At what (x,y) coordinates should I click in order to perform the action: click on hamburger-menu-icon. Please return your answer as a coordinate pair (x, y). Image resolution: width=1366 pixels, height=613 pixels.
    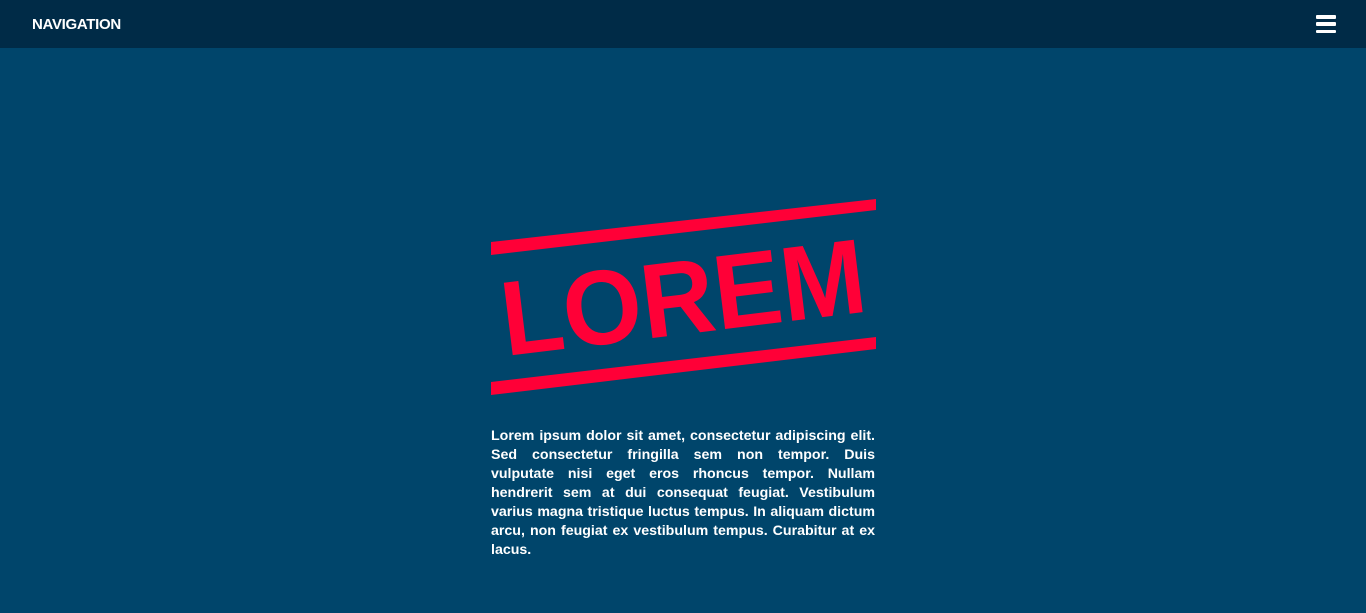
    Looking at the image, I should click on (1326, 24).